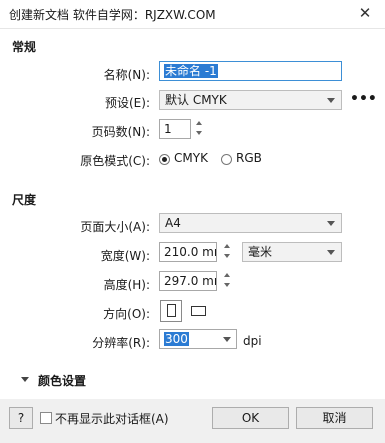  Describe the element at coordinates (292, 252) in the screenshot. I see `unit-dropdown: 毫米` at that location.